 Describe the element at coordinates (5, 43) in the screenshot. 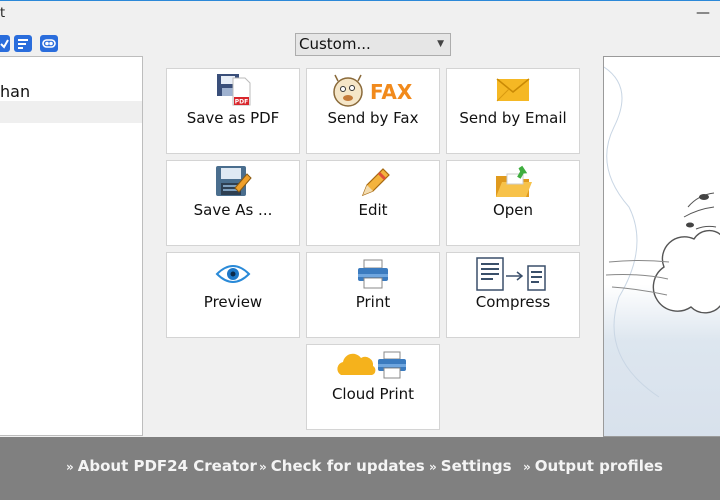

I see `check-icon` at that location.